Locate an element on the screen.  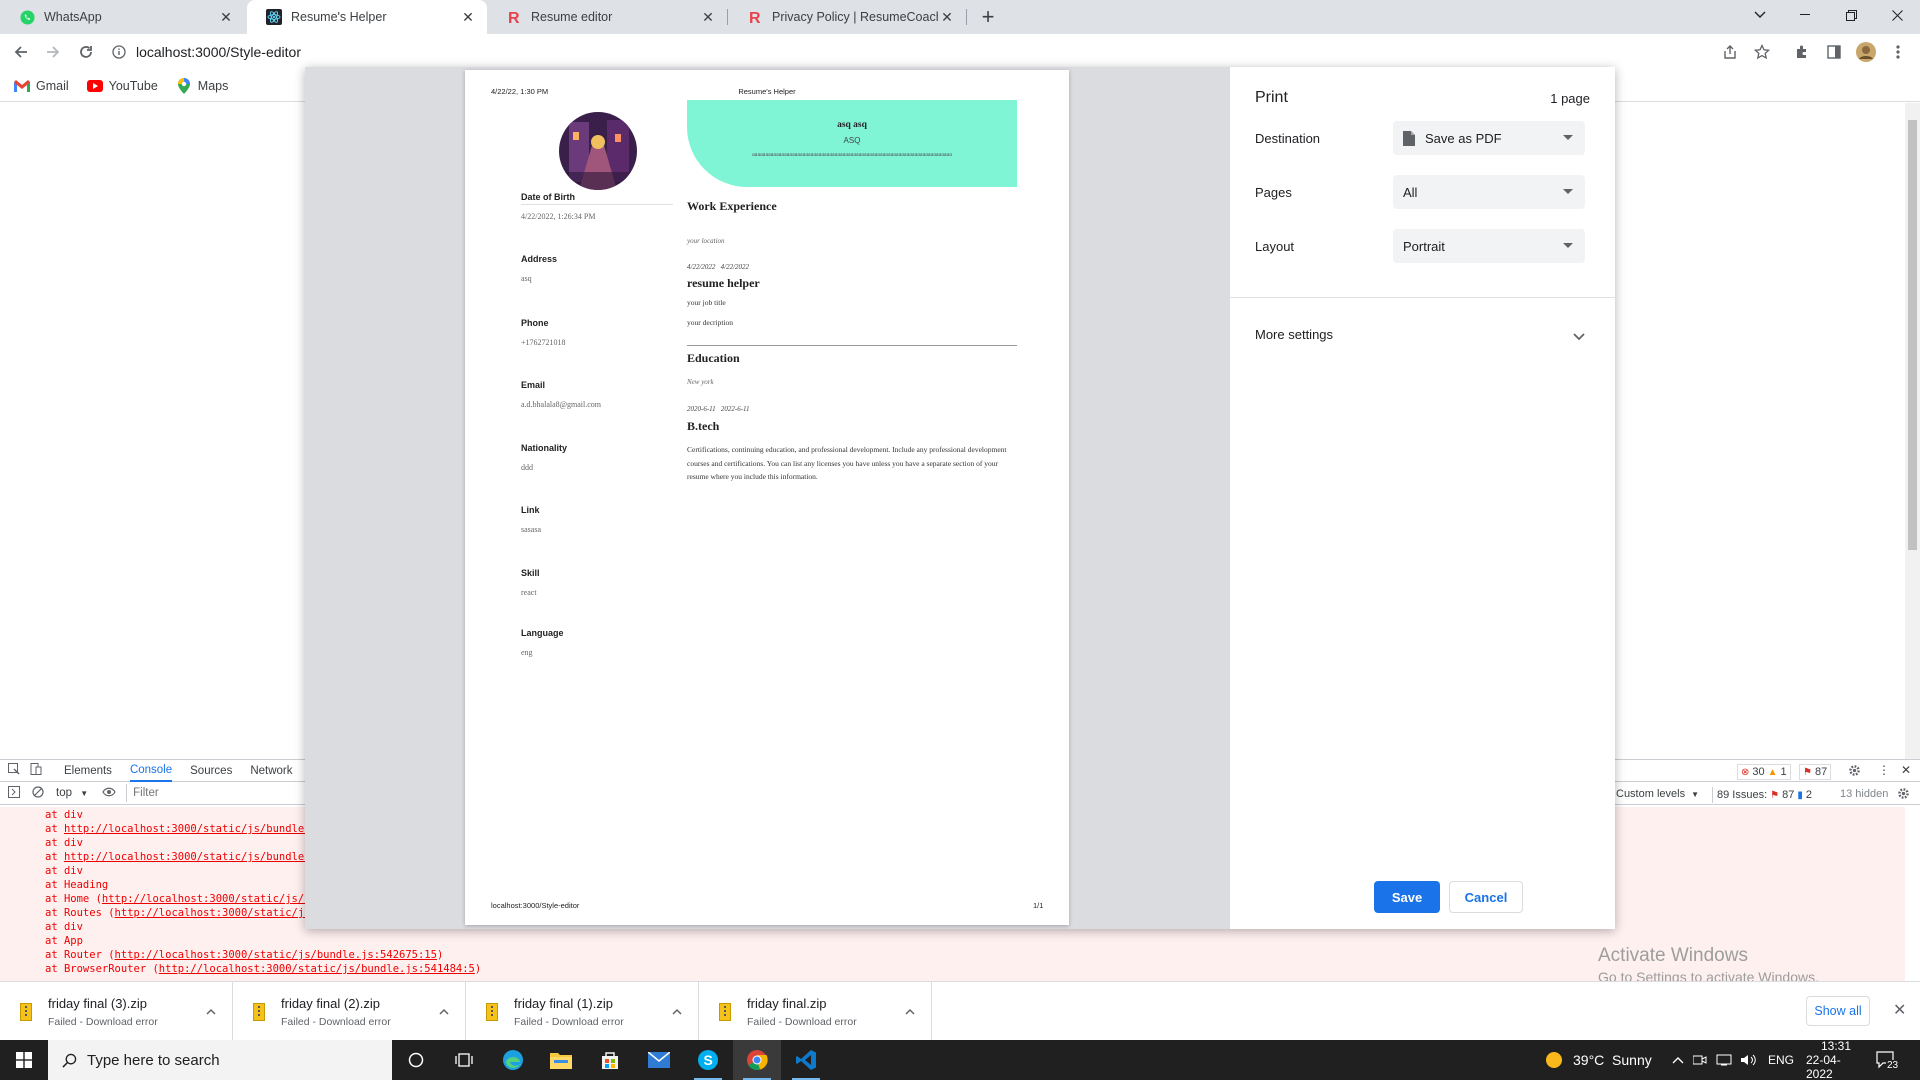
console-line: at div is located at coordinates (175, 843).